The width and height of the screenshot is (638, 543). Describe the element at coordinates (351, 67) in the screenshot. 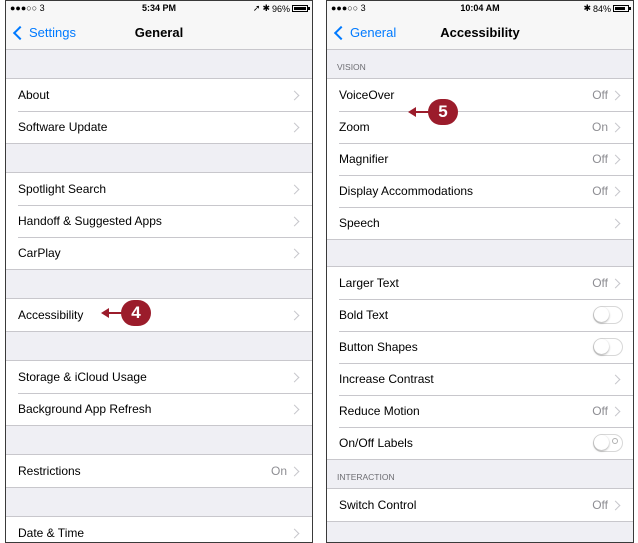

I see `section-header: VISION` at that location.